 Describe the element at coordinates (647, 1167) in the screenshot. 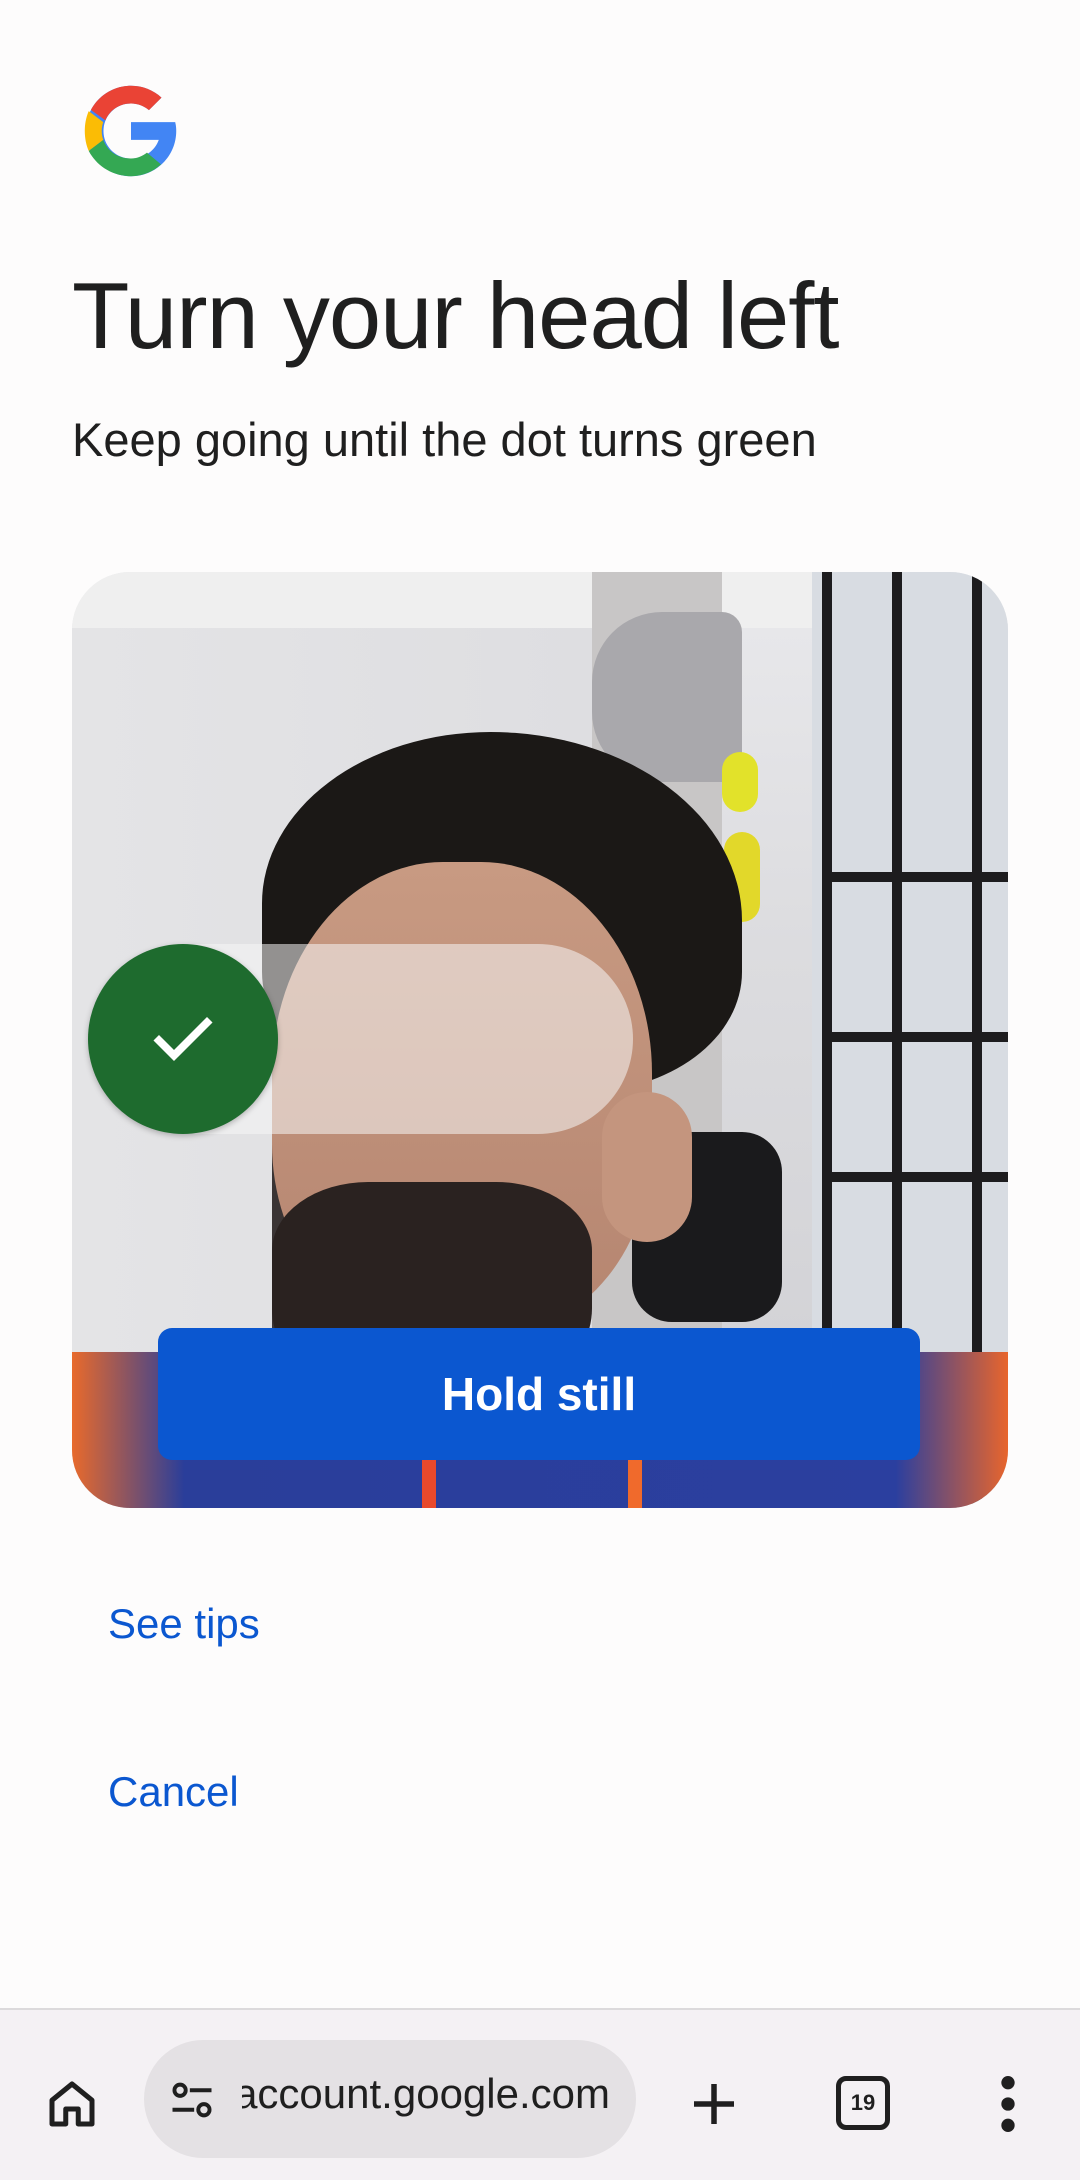

I see `person-ear` at that location.